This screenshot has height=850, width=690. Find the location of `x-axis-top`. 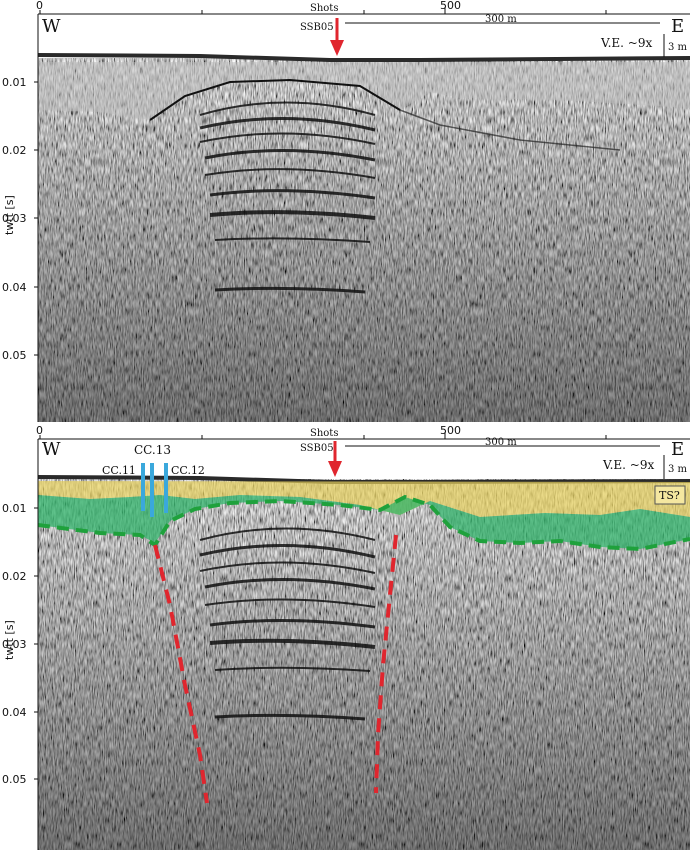

x-axis-top is located at coordinates (364, 11).